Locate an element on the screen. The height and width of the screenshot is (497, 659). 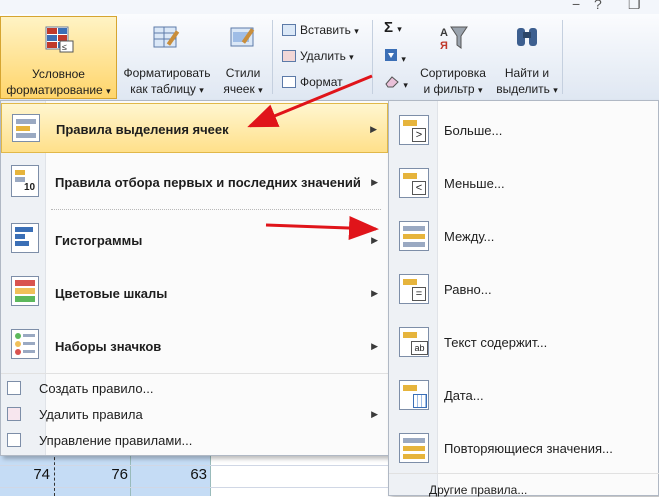
annotation-arrow-right is located at coordinates (322, 228).